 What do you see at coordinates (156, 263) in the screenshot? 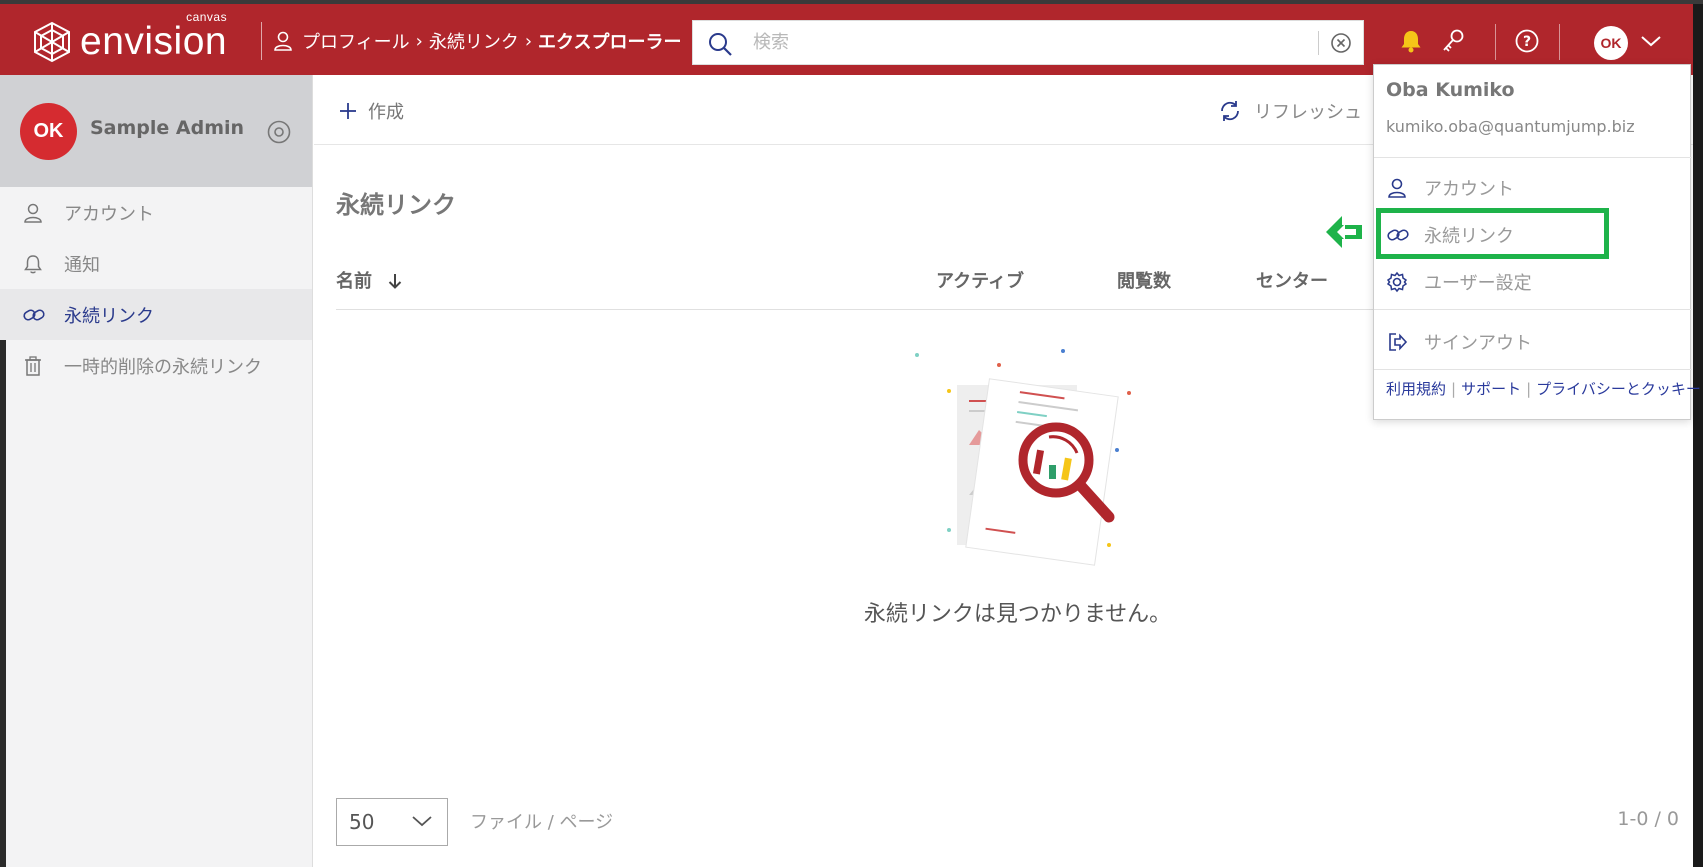
I see `sidebar-item-notifications: 通知` at bounding box center [156, 263].